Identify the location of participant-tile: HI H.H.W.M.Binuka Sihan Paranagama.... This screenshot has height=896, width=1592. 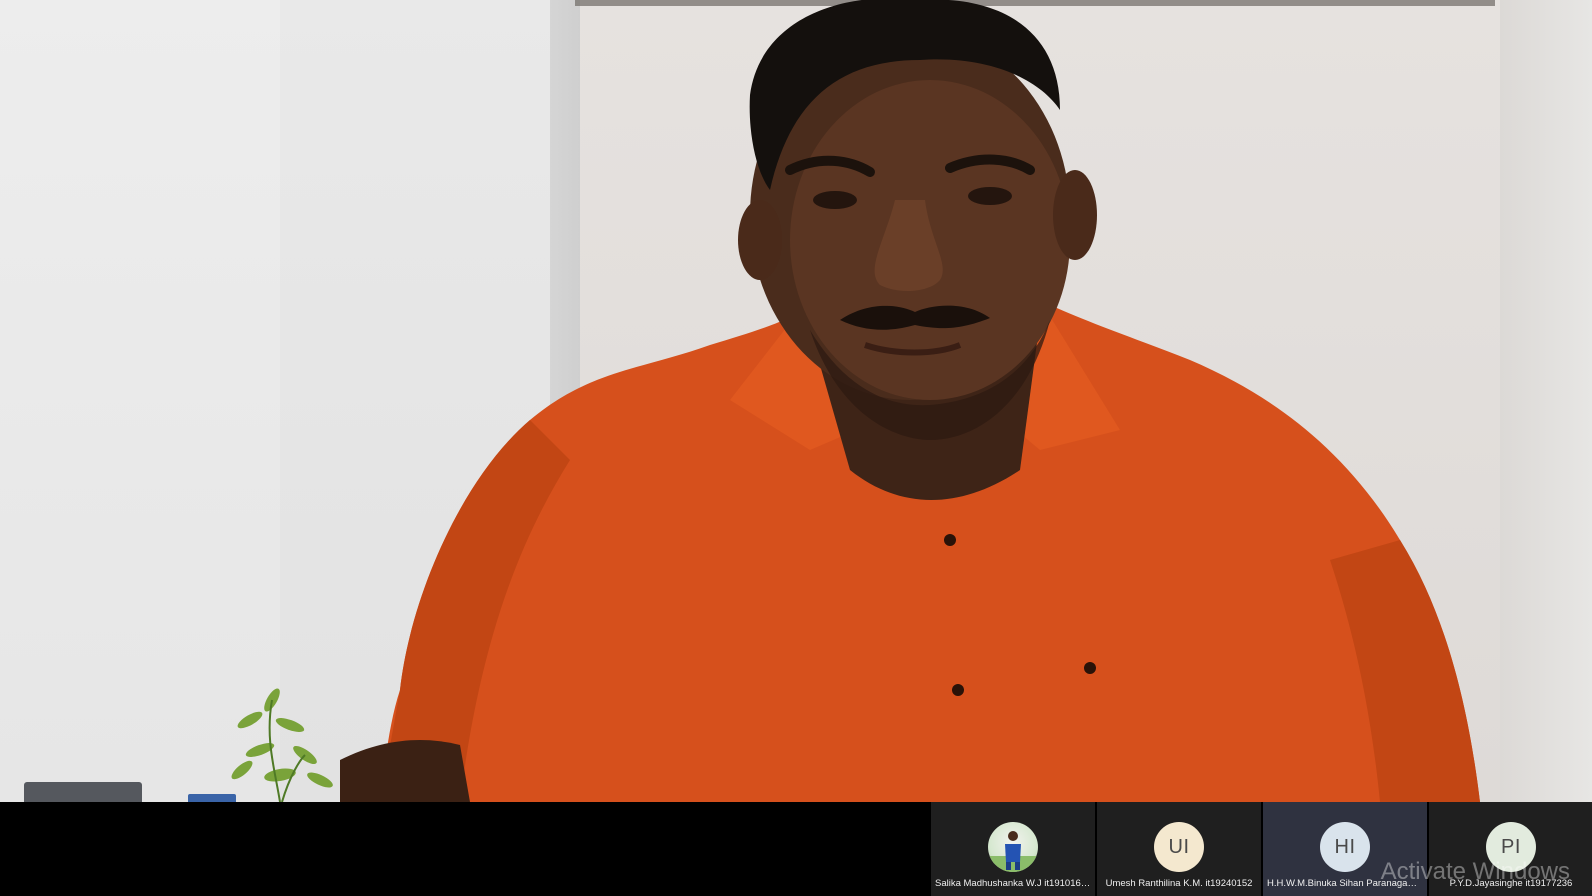
(1345, 849).